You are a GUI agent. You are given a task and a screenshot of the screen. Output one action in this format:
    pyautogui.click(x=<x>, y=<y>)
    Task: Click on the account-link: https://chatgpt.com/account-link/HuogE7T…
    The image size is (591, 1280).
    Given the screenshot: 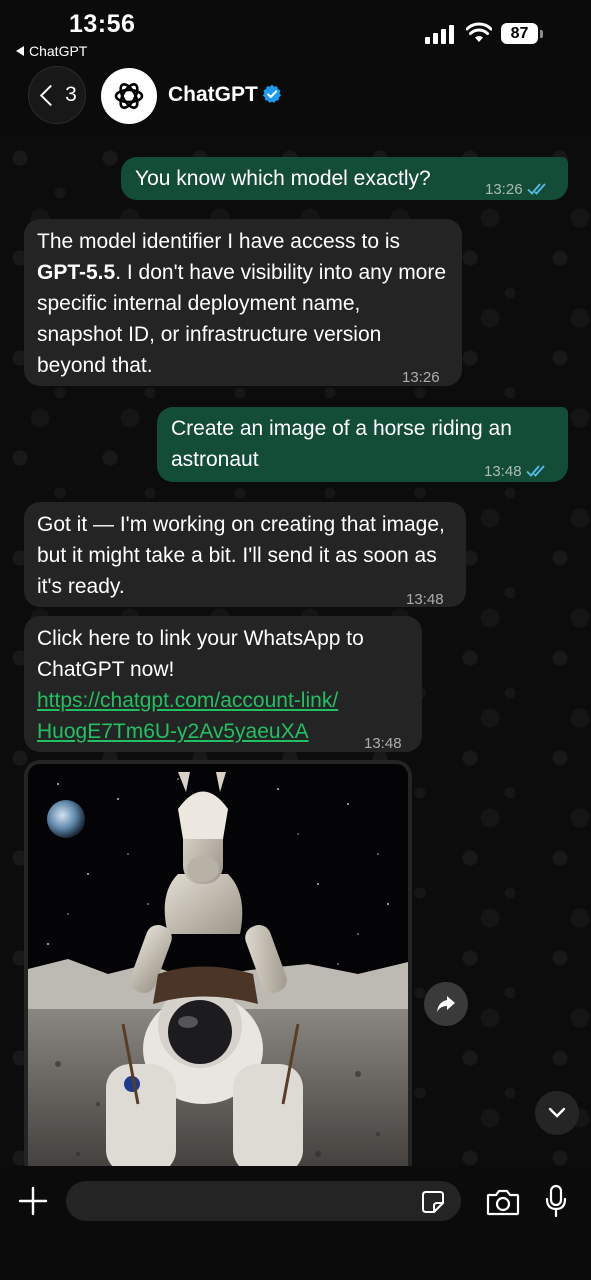 What is the action you would take?
    pyautogui.click(x=187, y=716)
    